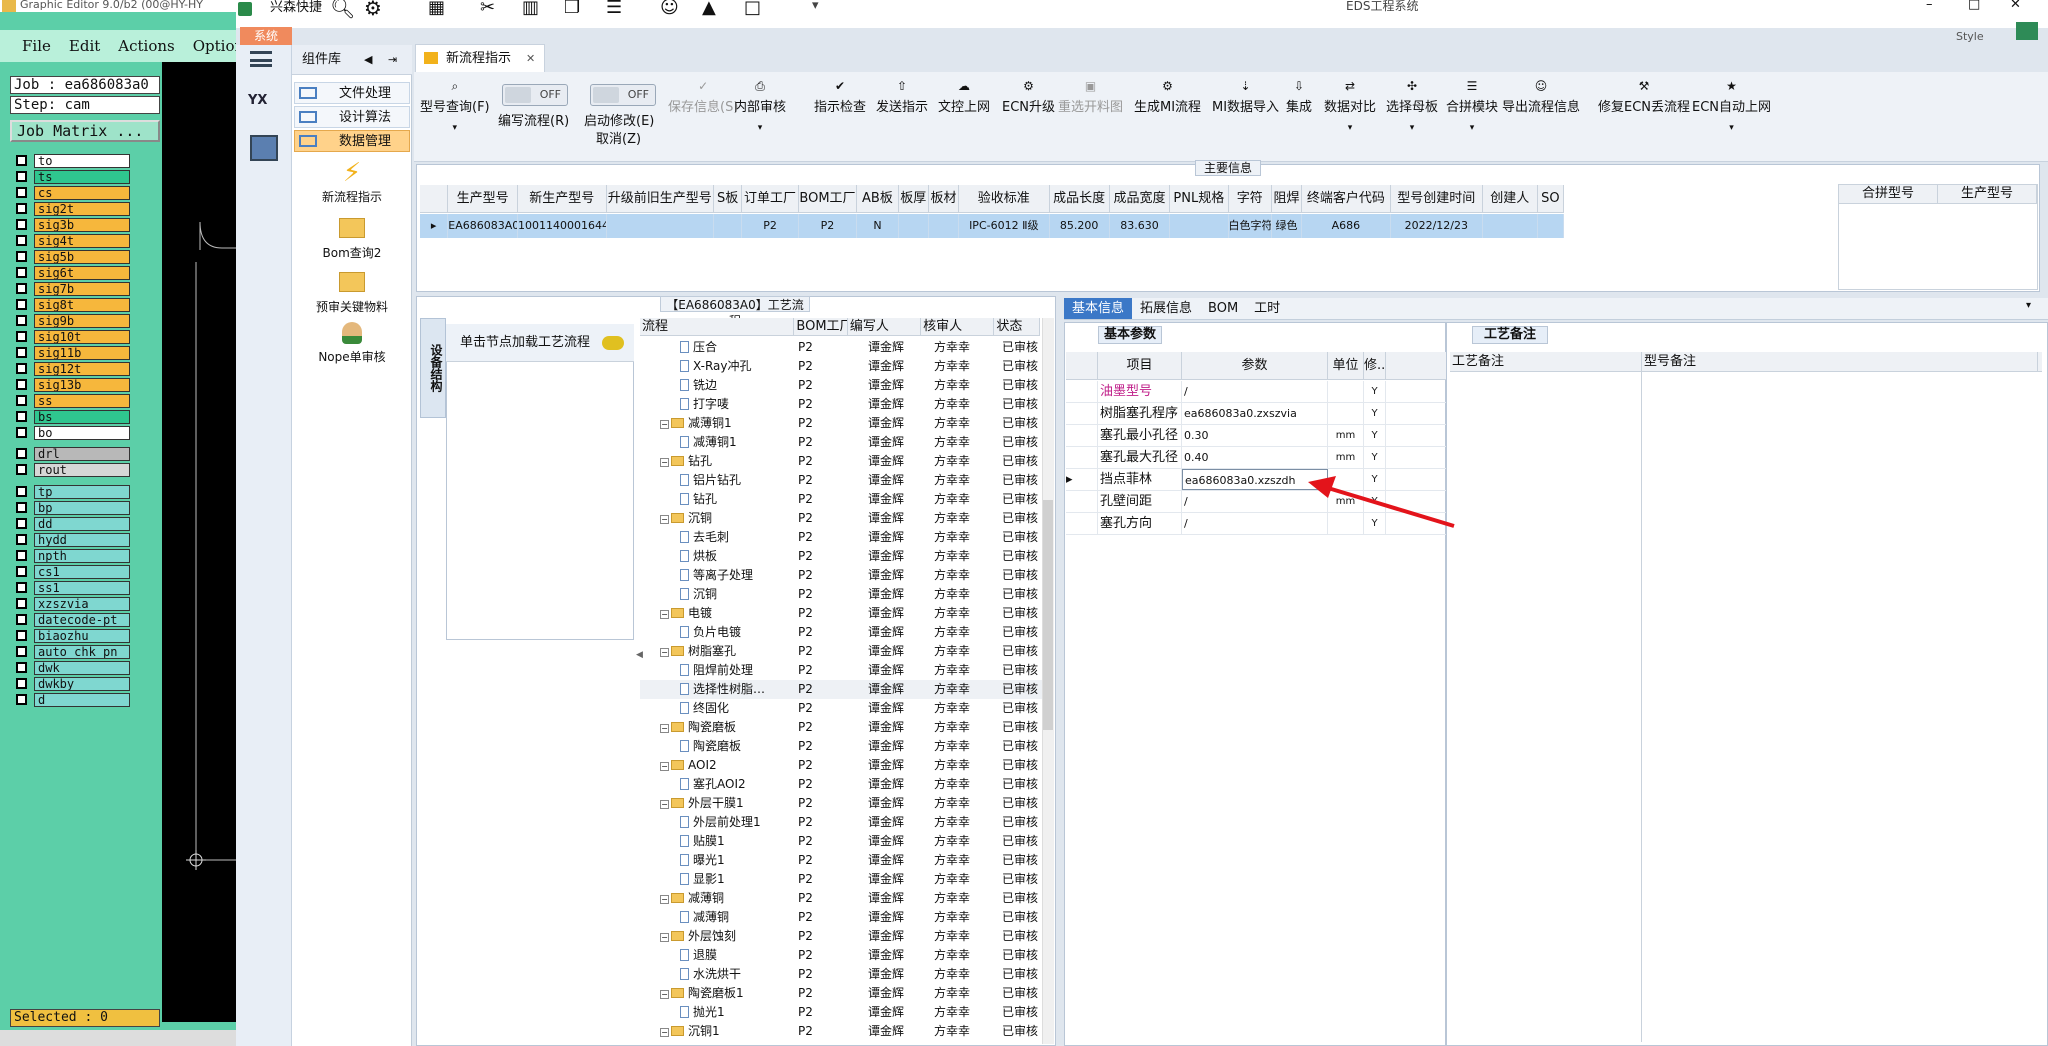 This screenshot has width=2048, height=1046. Describe the element at coordinates (82, 603) in the screenshot. I see `layer-name: xzszvia` at that location.